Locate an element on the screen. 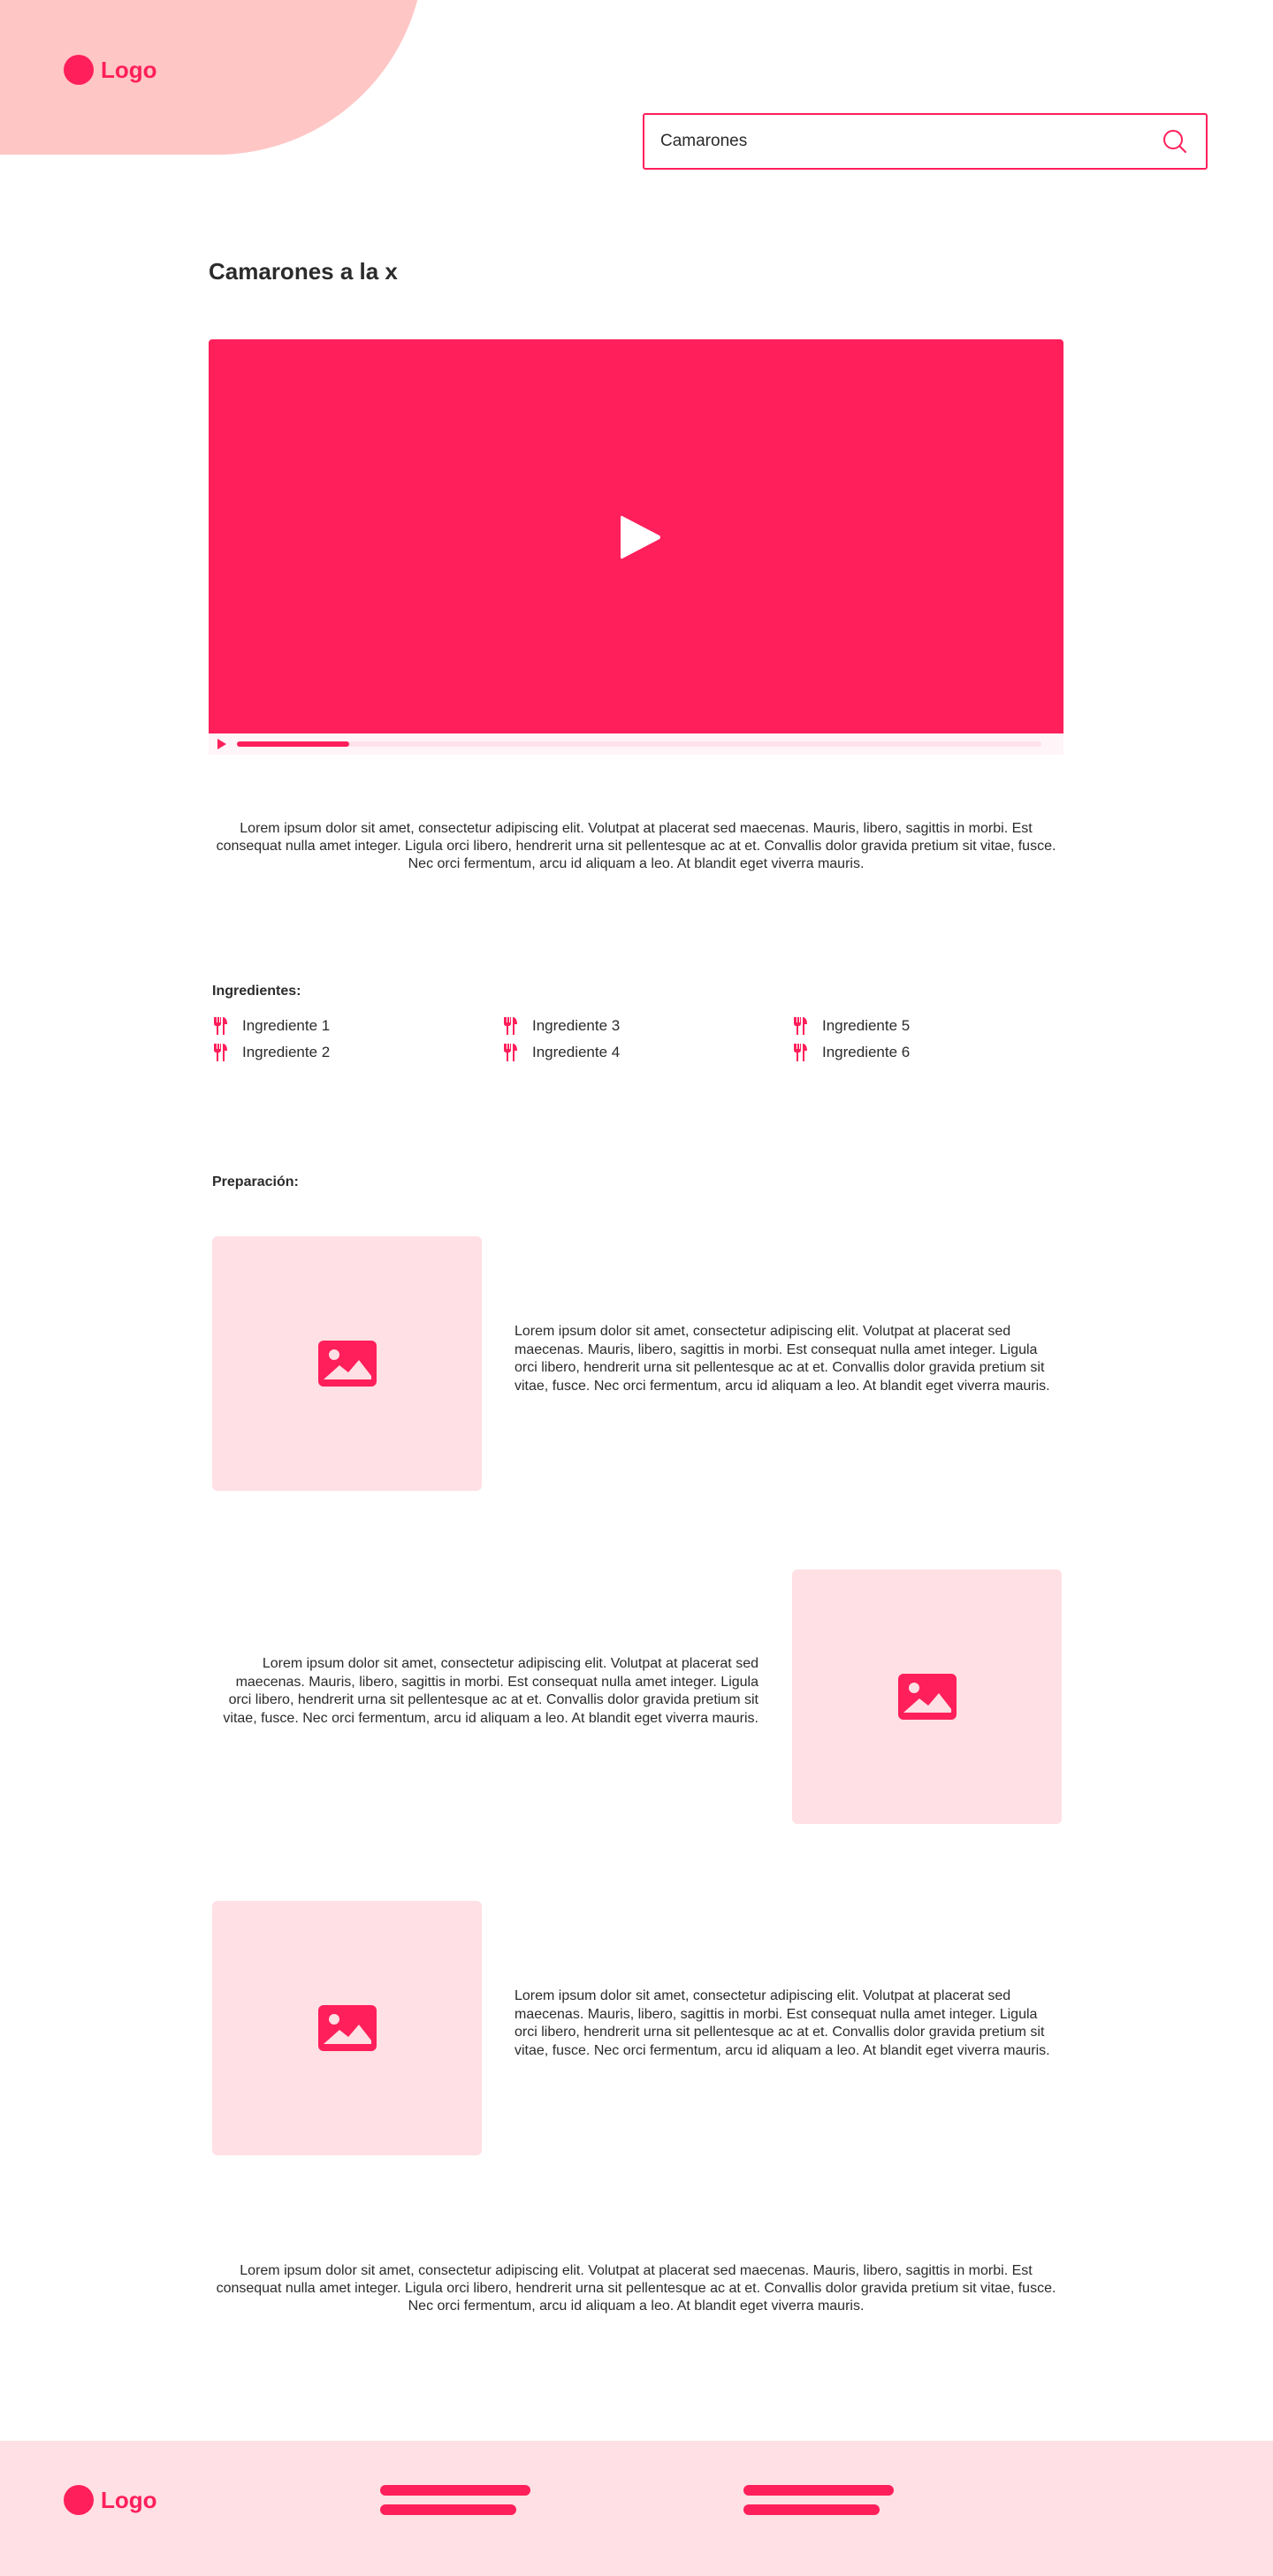  ingredient-label: Ingrediente 6 is located at coordinates (866, 1052).